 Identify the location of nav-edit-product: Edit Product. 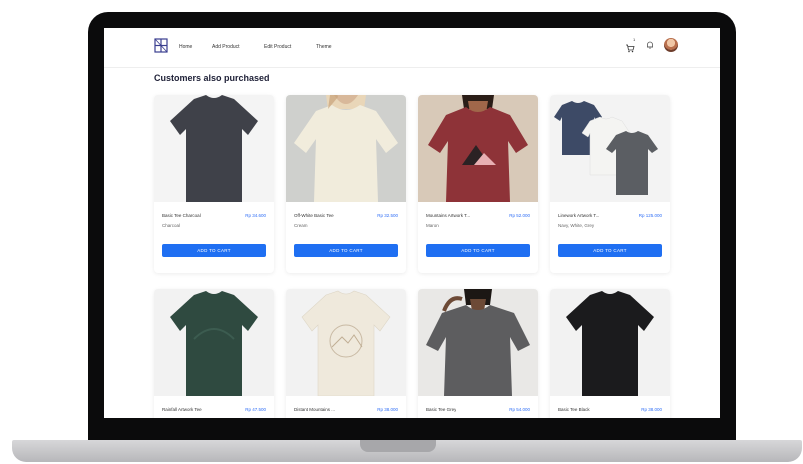
(277, 47).